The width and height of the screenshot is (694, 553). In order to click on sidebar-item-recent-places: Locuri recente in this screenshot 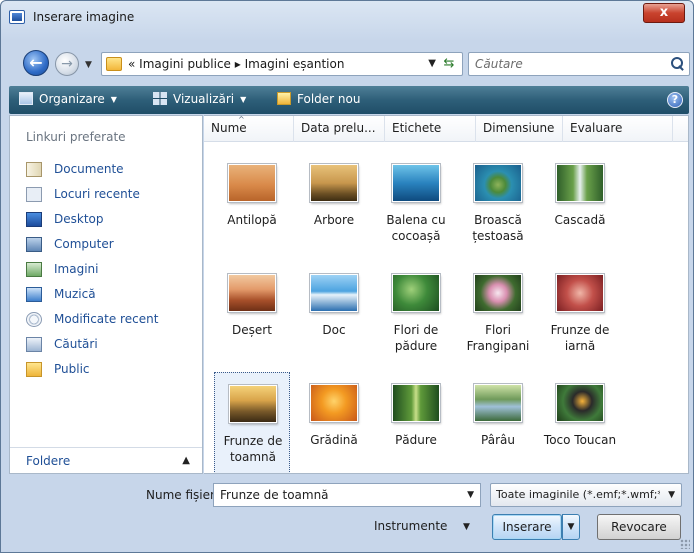, I will do `click(111, 195)`.